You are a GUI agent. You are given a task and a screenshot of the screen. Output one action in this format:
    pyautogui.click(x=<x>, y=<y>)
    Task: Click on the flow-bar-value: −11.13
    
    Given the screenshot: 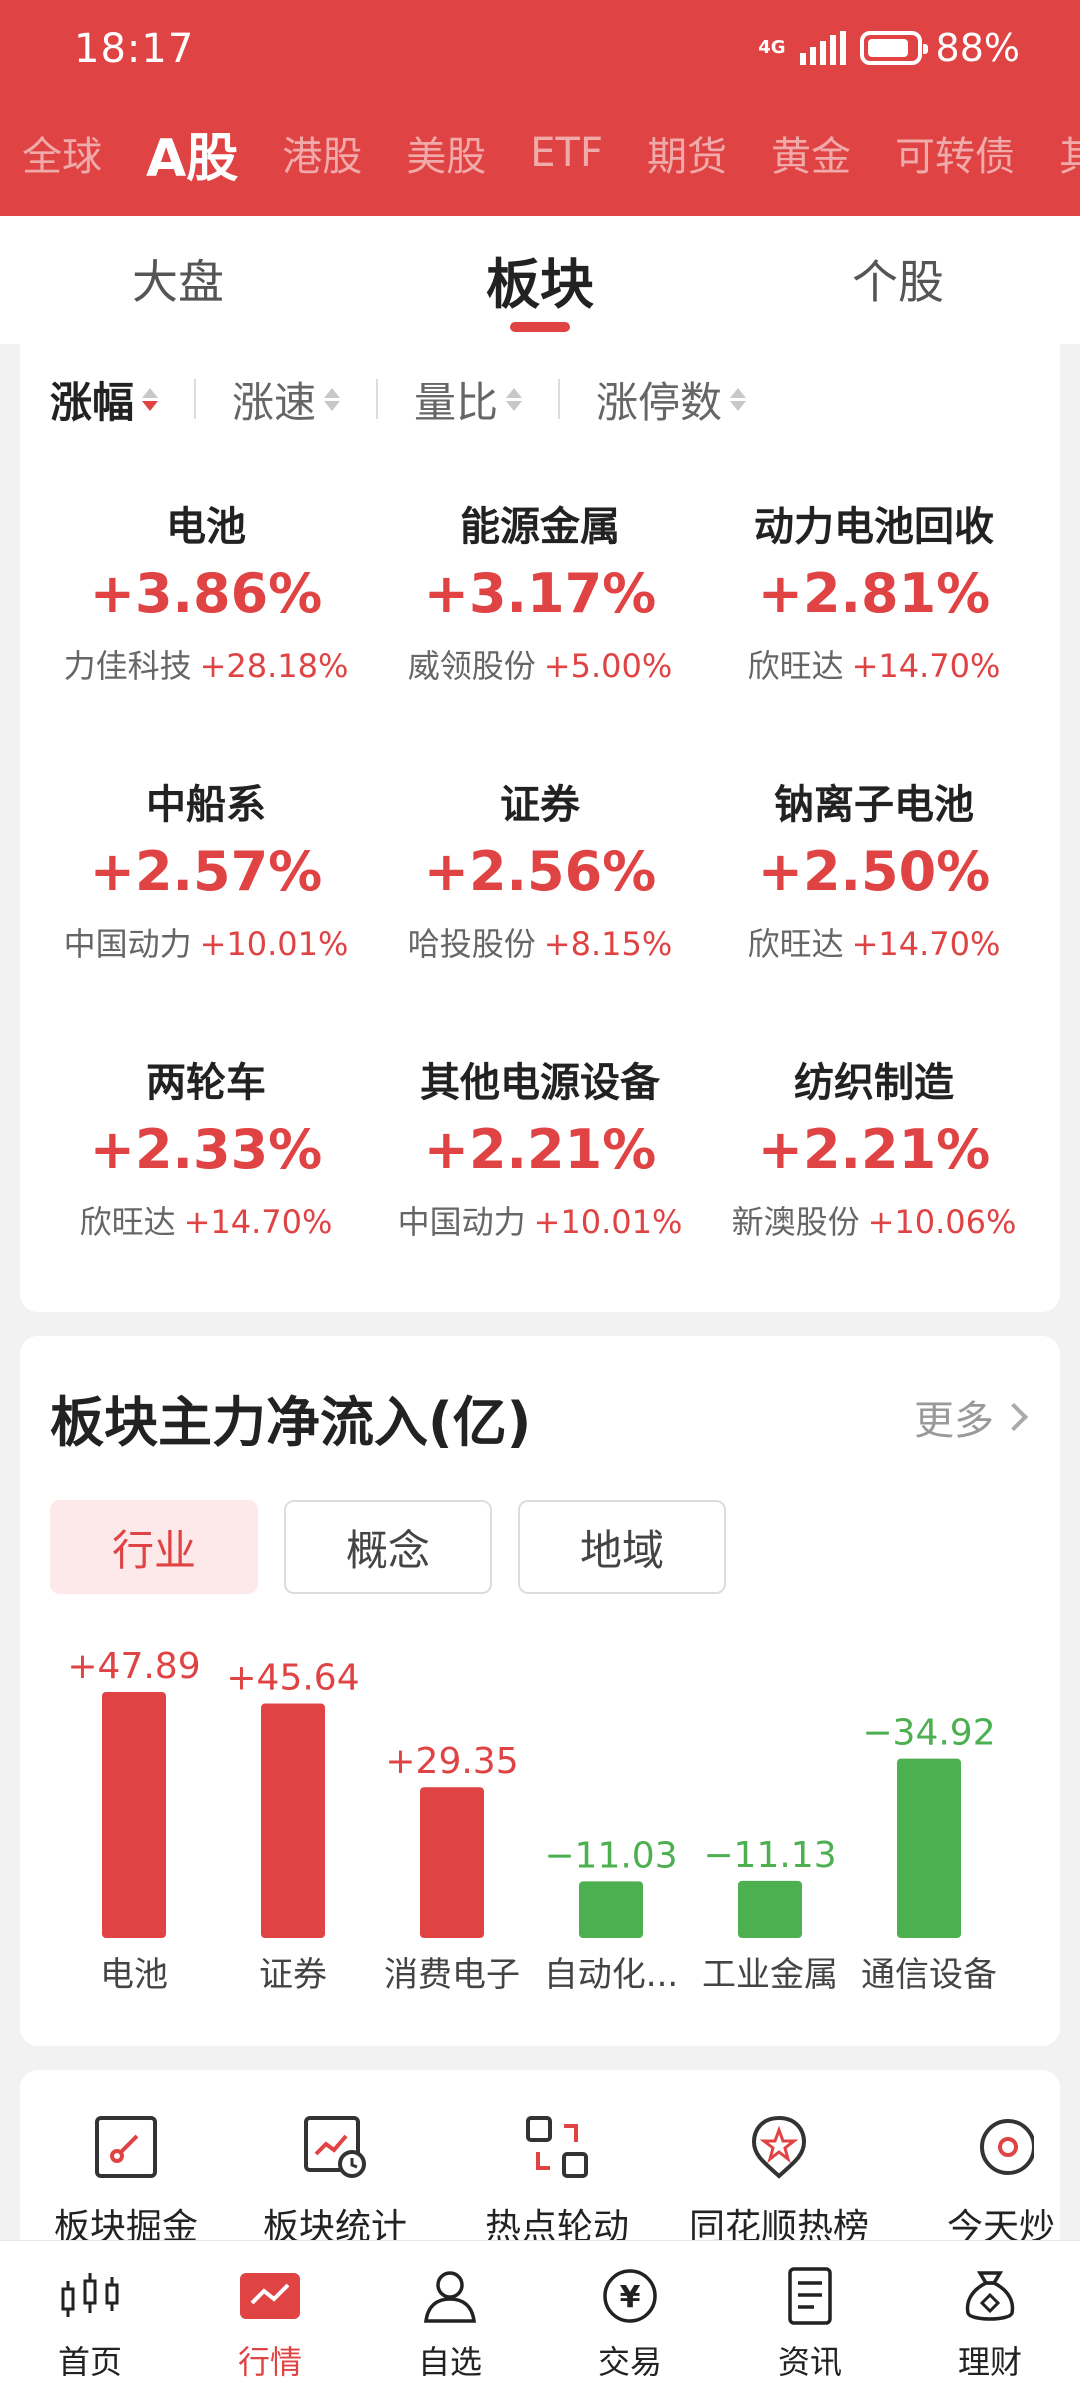 What is the action you would take?
    pyautogui.click(x=769, y=1855)
    